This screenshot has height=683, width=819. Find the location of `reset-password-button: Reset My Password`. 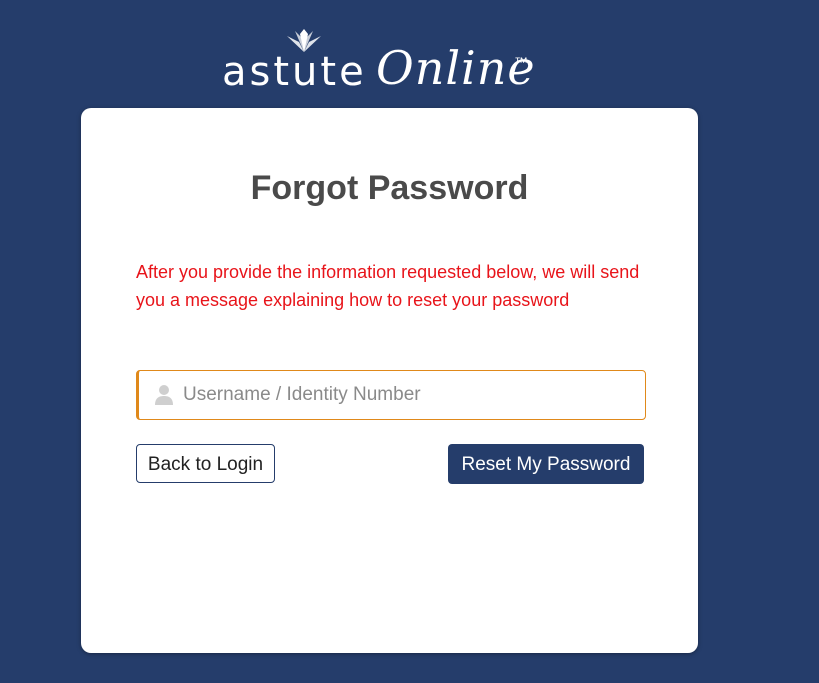

reset-password-button: Reset My Password is located at coordinates (546, 464).